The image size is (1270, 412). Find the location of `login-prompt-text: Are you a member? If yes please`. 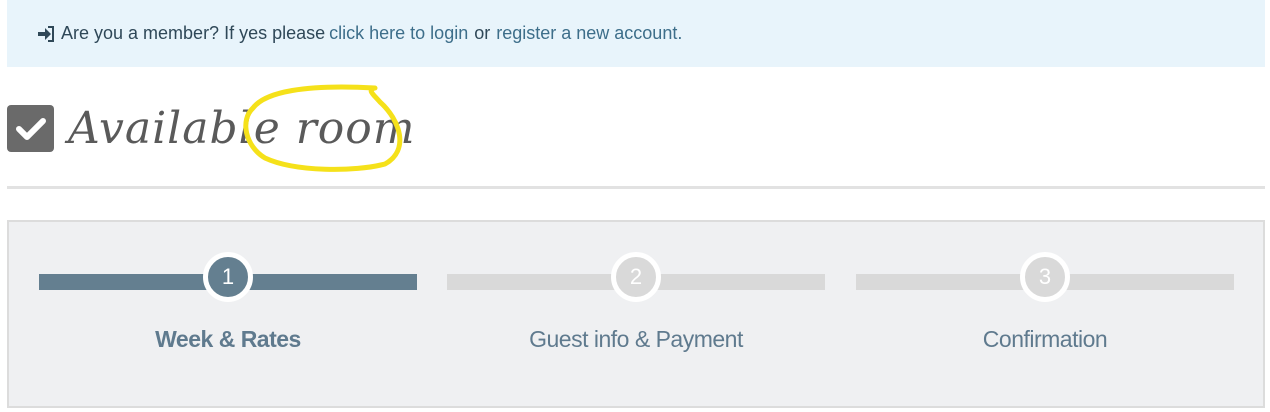

login-prompt-text: Are you a member? If yes please is located at coordinates (193, 33).